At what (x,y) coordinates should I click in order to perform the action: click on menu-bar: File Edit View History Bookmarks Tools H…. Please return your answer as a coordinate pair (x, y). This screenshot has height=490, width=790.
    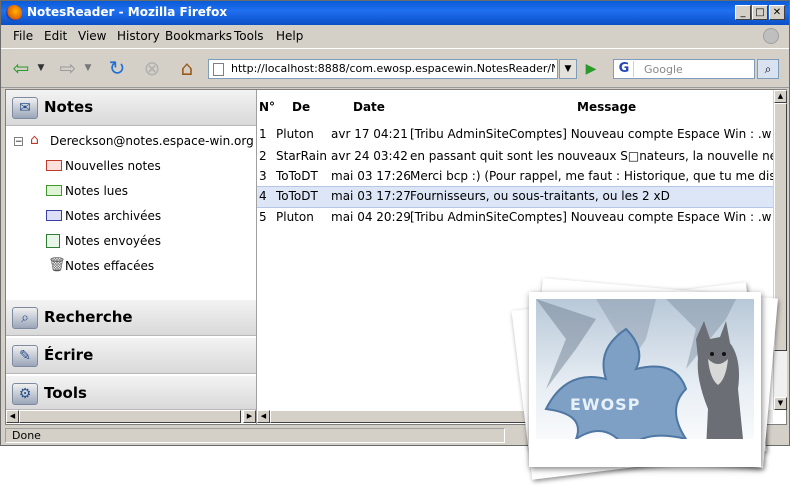
    Looking at the image, I should click on (395, 36).